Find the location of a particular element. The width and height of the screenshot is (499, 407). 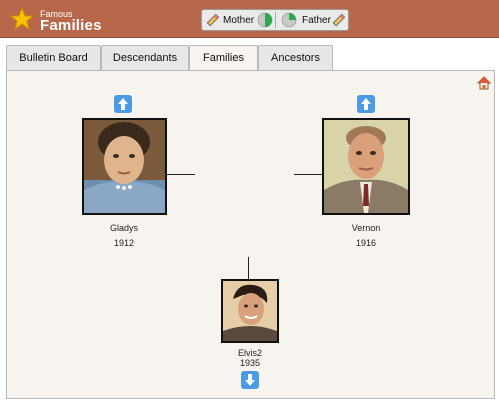

mother-connector-line is located at coordinates (181, 174).